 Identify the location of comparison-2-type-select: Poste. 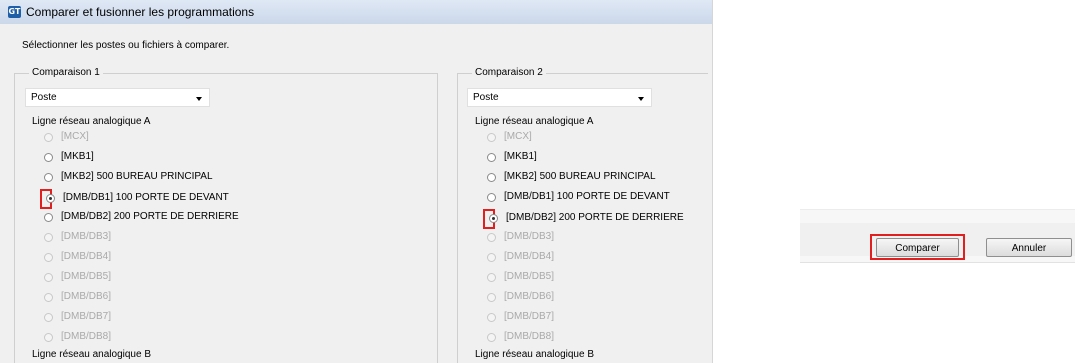
(559, 97).